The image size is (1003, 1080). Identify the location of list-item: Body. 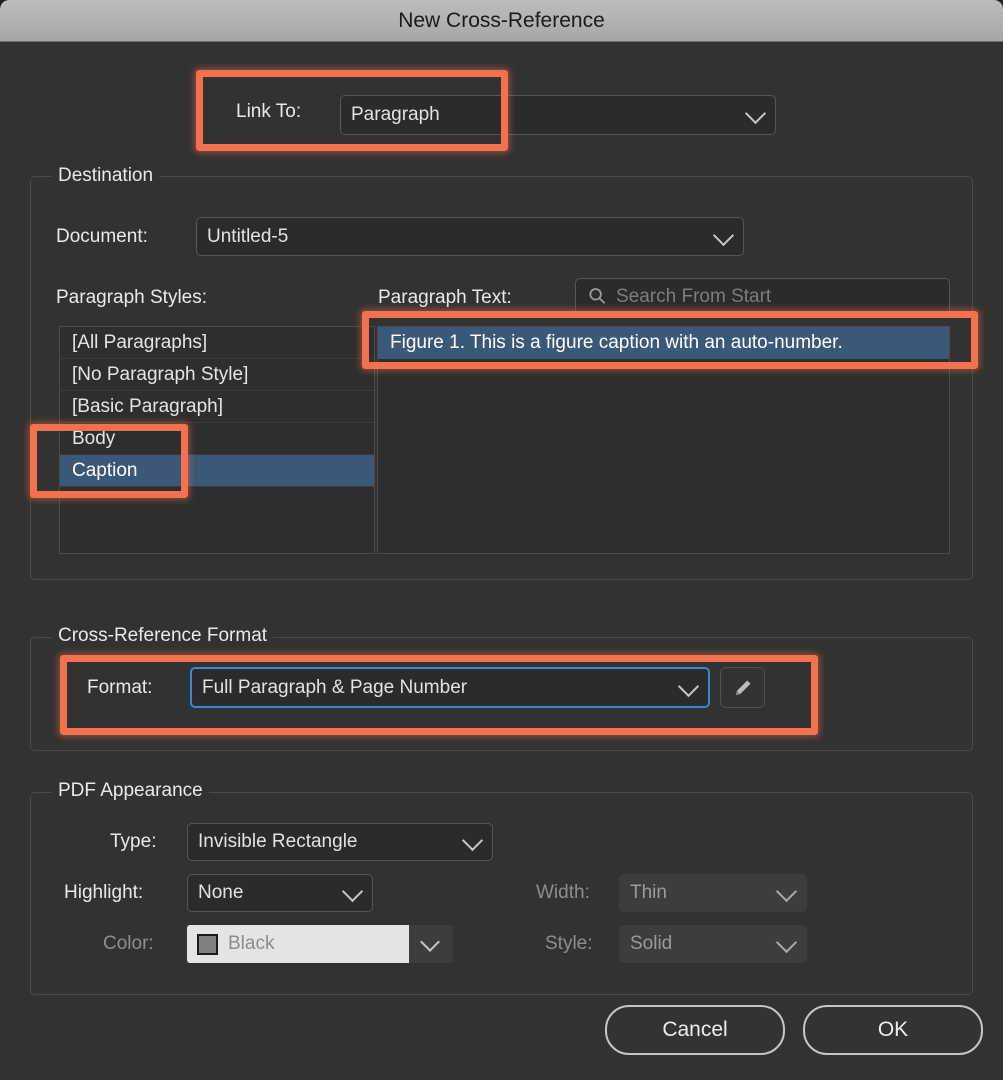
(217, 439).